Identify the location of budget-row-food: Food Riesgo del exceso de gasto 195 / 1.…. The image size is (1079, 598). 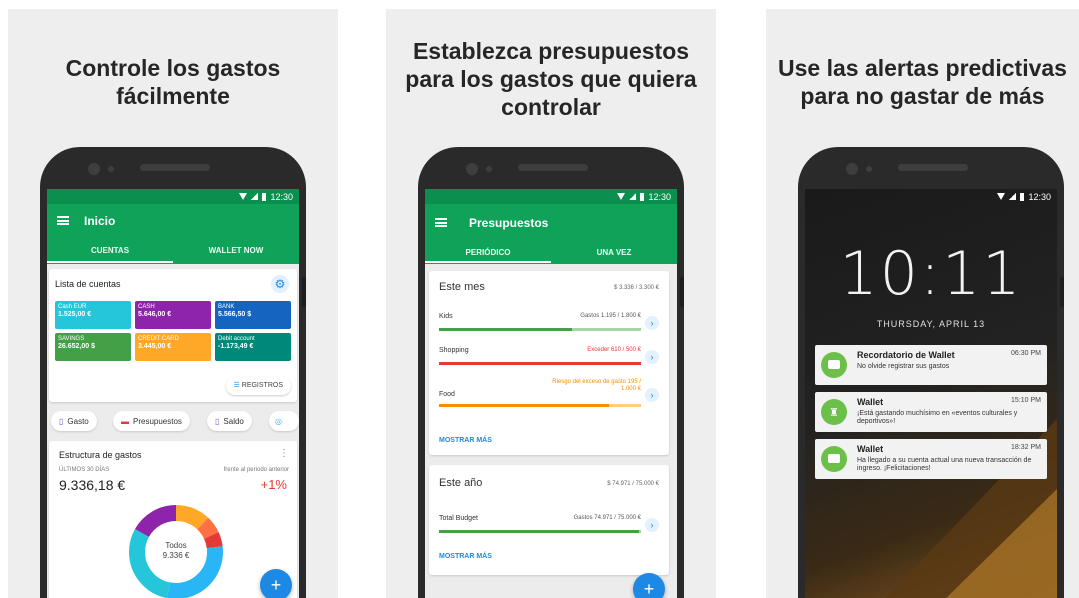
(549, 397).